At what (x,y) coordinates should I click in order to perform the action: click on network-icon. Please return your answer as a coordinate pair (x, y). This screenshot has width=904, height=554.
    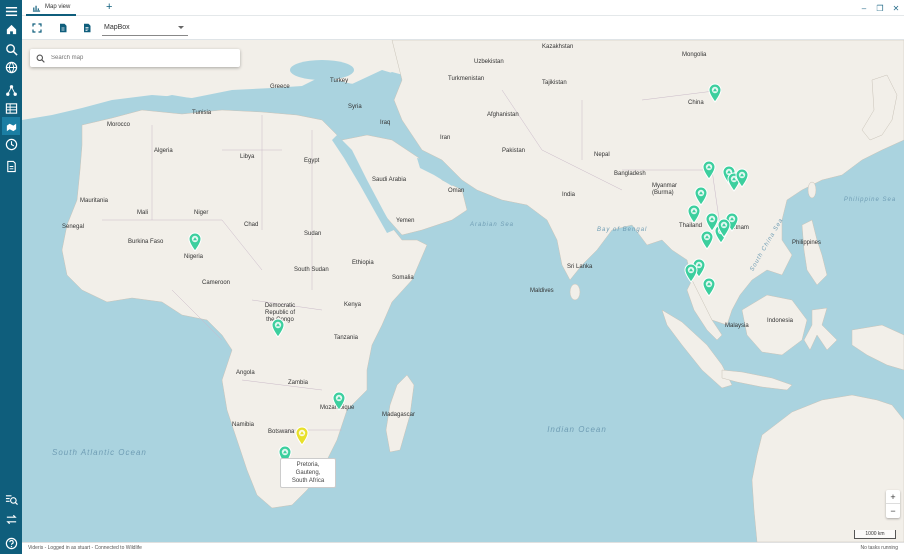
    Looking at the image, I should click on (11, 90).